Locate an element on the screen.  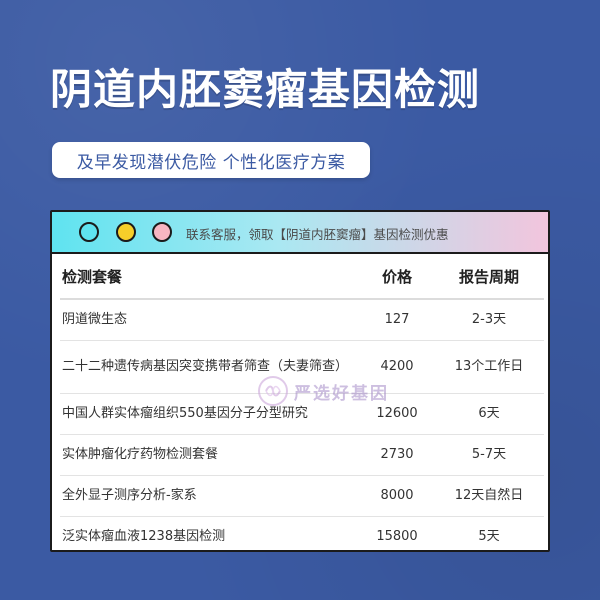
package-price: 15800 is located at coordinates (397, 536).